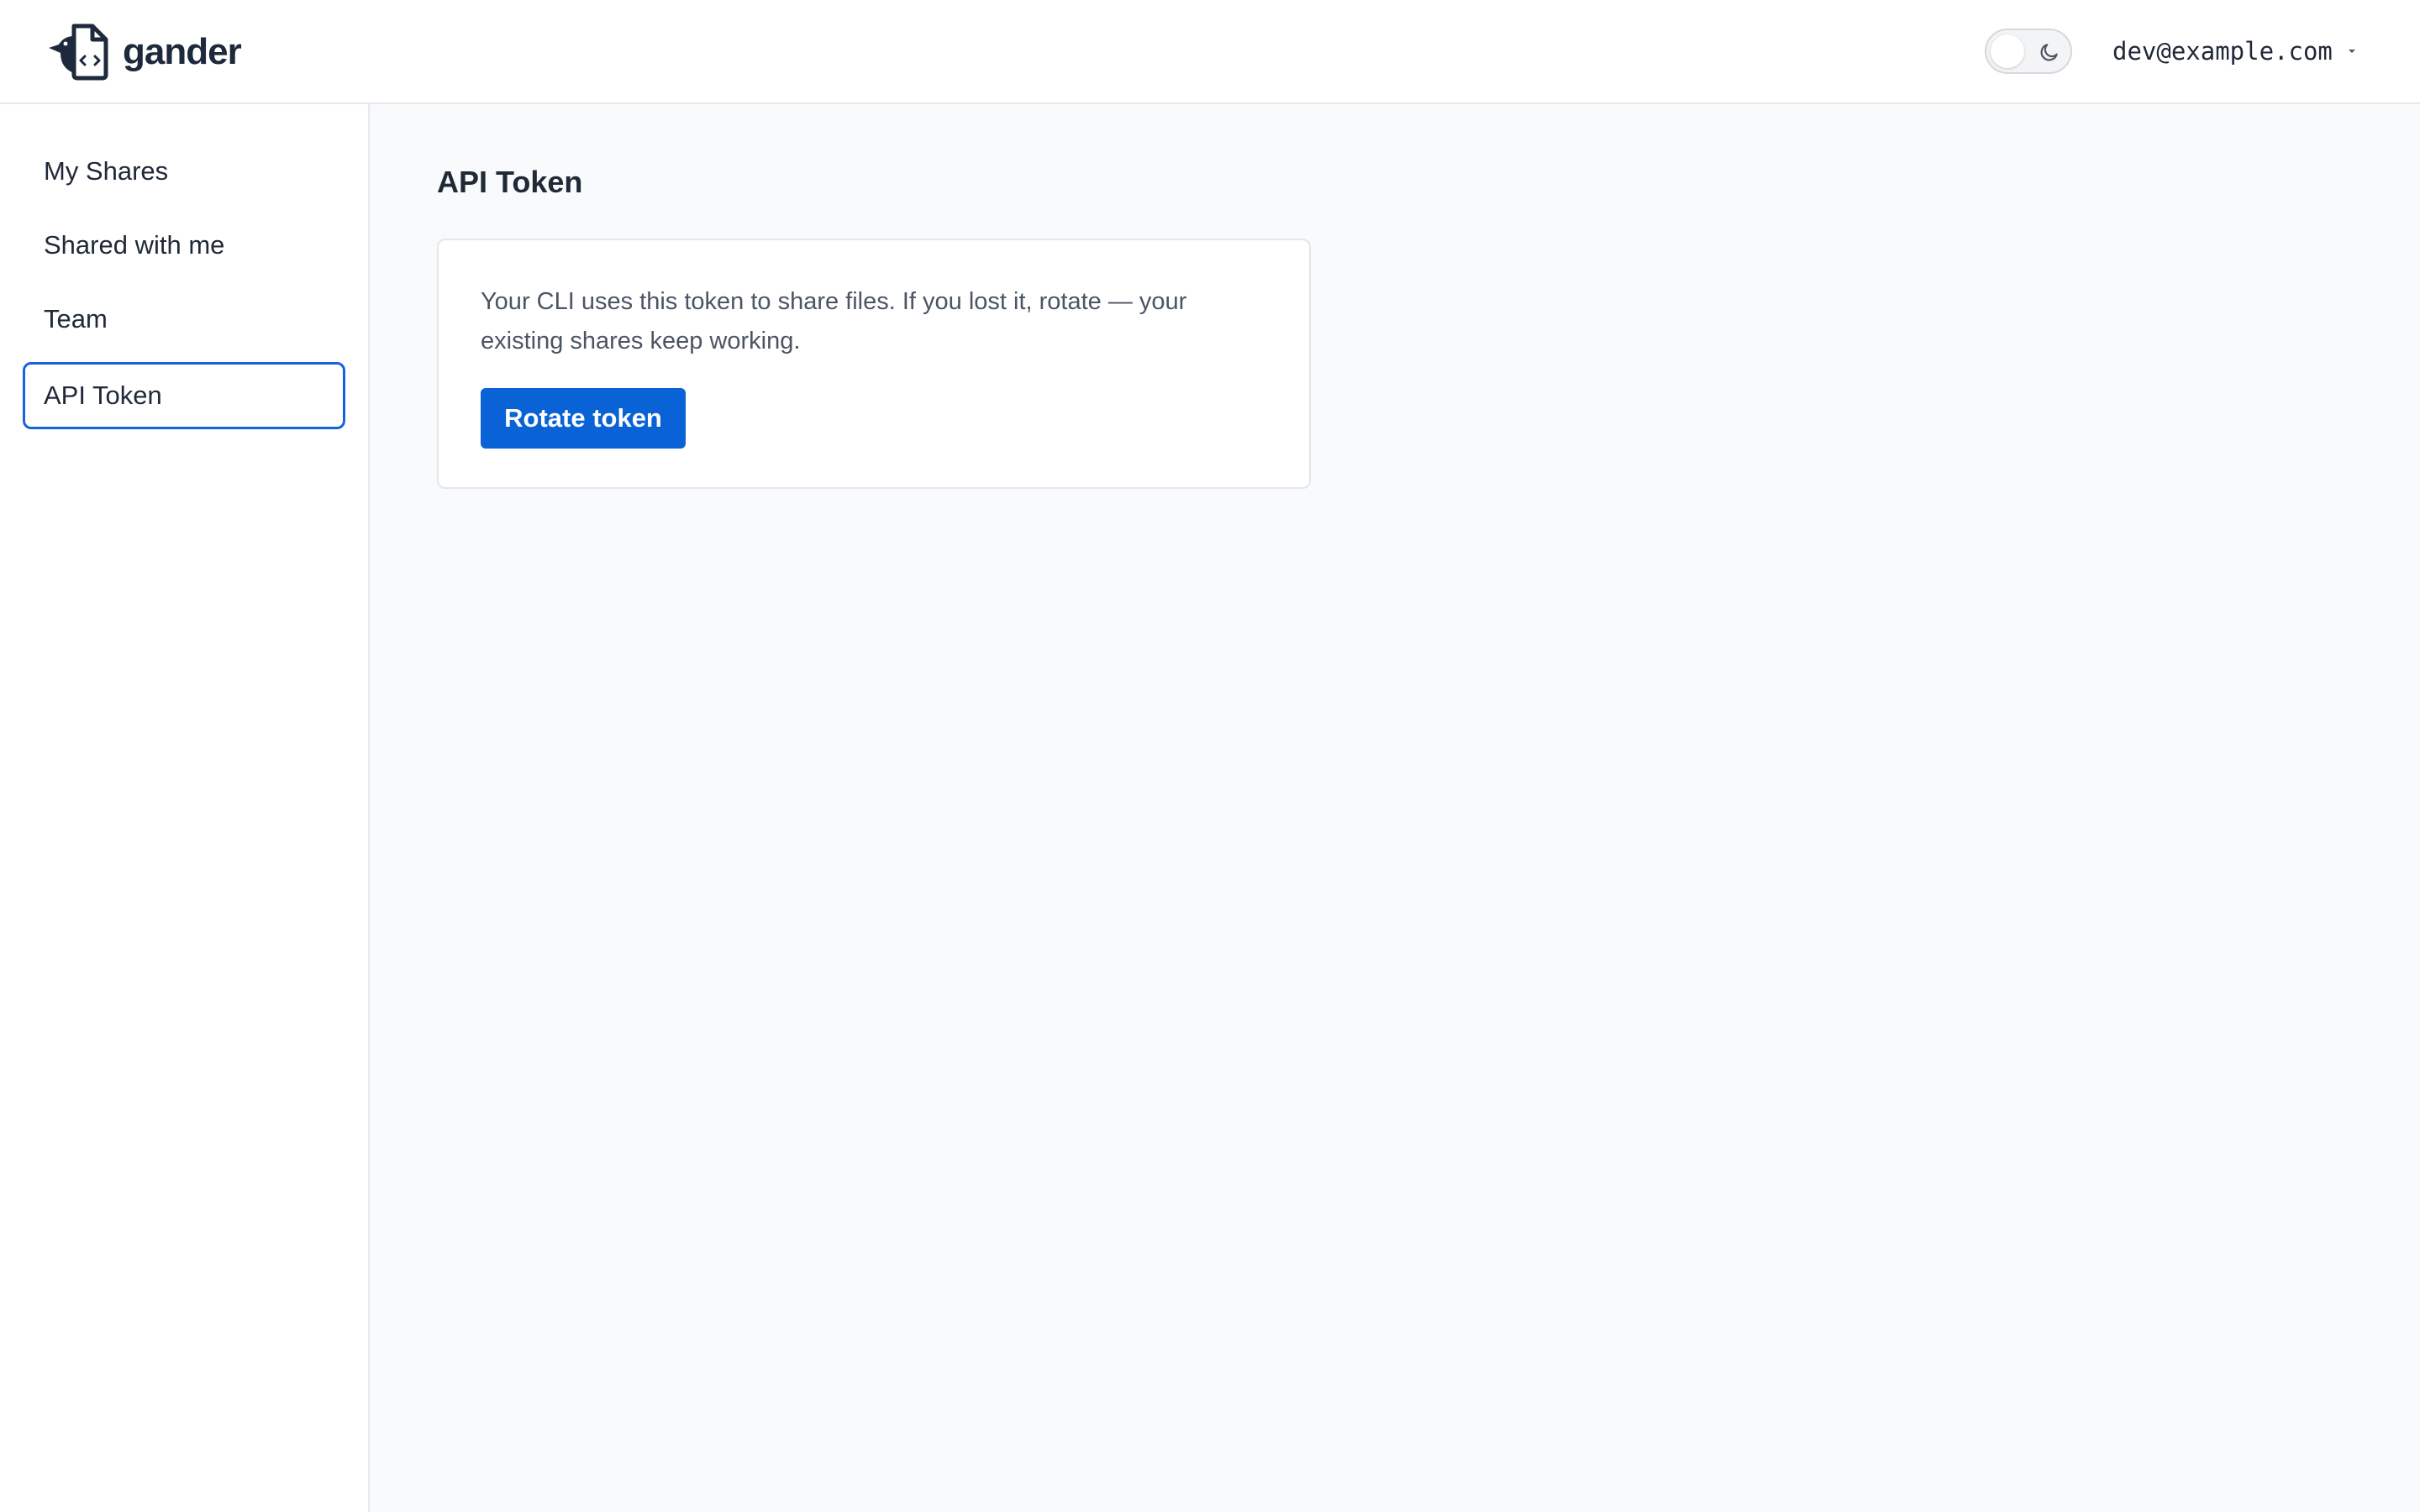  Describe the element at coordinates (2222, 51) in the screenshot. I see `user-email: dev@example.com` at that location.